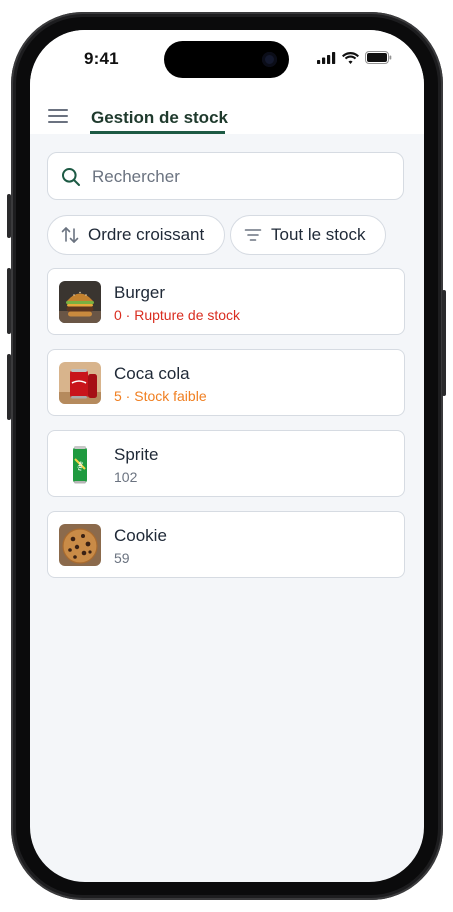  What do you see at coordinates (126, 477) in the screenshot?
I see `stock-count: 102` at bounding box center [126, 477].